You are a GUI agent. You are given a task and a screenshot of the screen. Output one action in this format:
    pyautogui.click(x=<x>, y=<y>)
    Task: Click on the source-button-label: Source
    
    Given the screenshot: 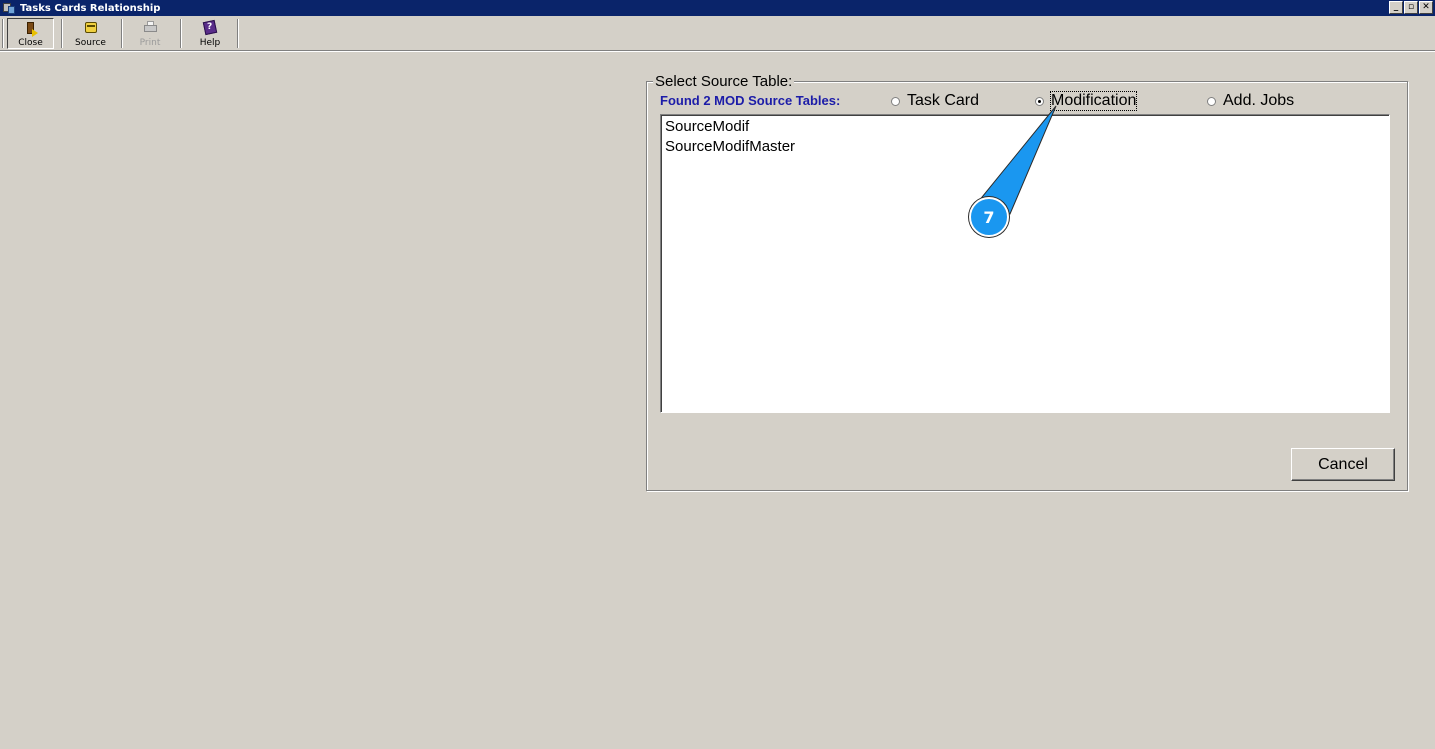 What is the action you would take?
    pyautogui.click(x=90, y=43)
    